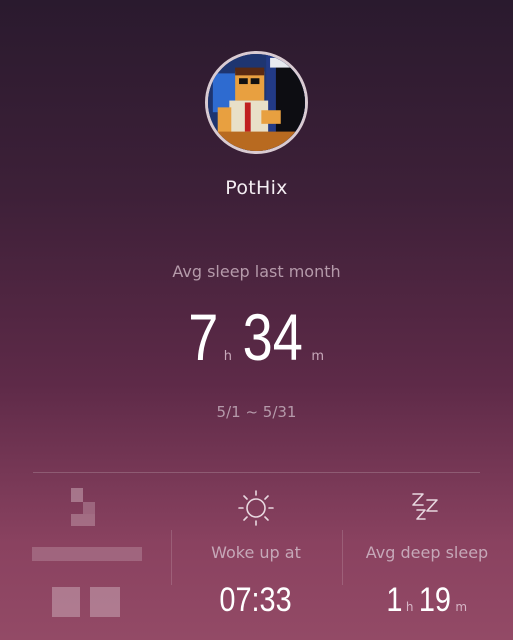  I want to click on woke-up-label: Woke up at, so click(256, 552).